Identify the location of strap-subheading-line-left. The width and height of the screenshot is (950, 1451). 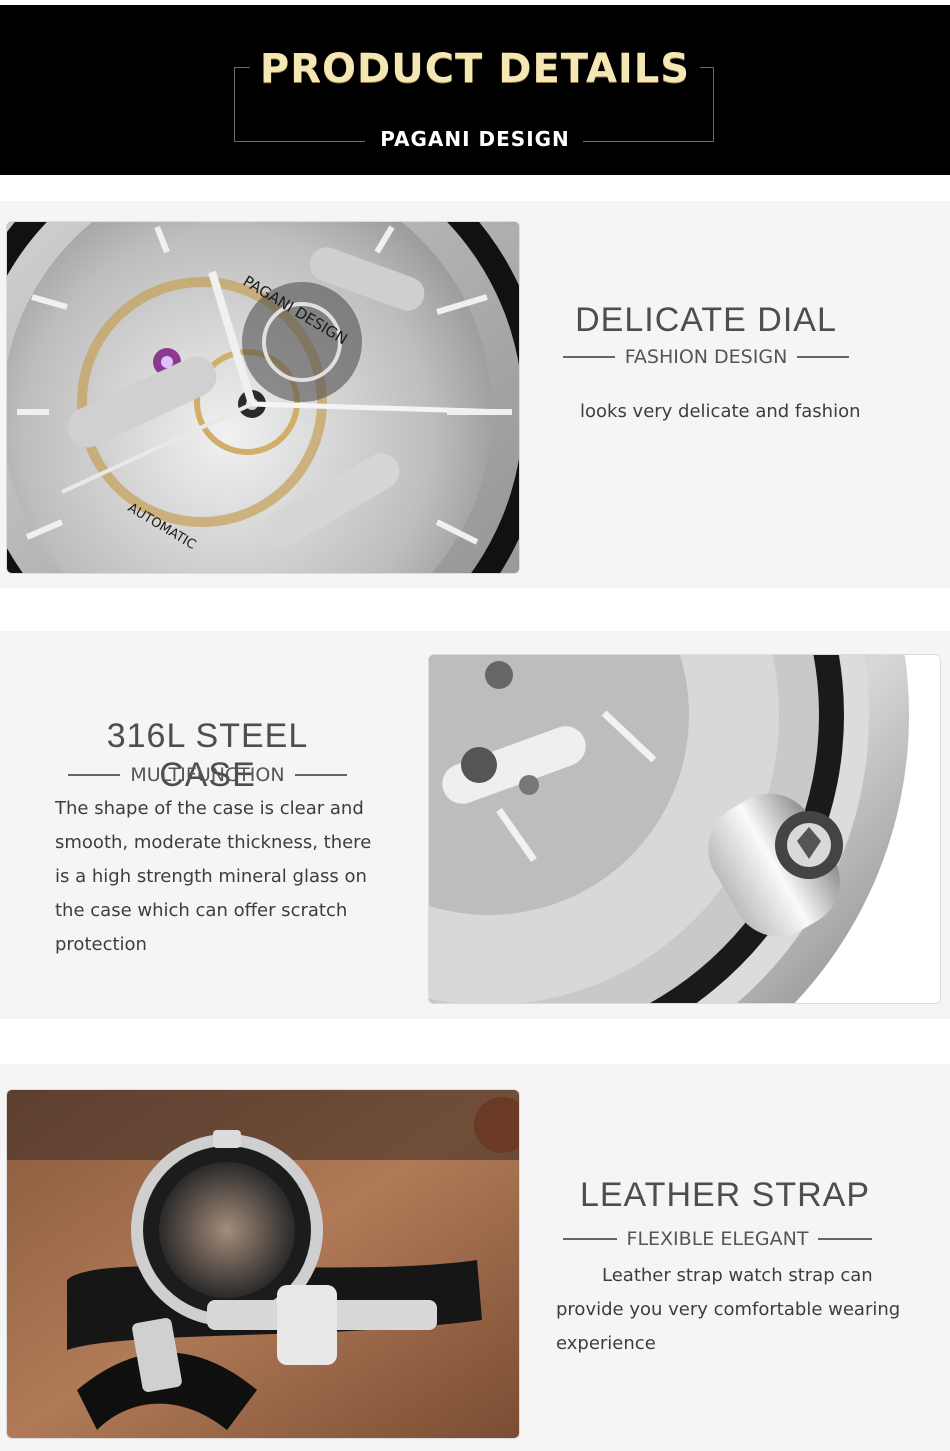
(589, 1239).